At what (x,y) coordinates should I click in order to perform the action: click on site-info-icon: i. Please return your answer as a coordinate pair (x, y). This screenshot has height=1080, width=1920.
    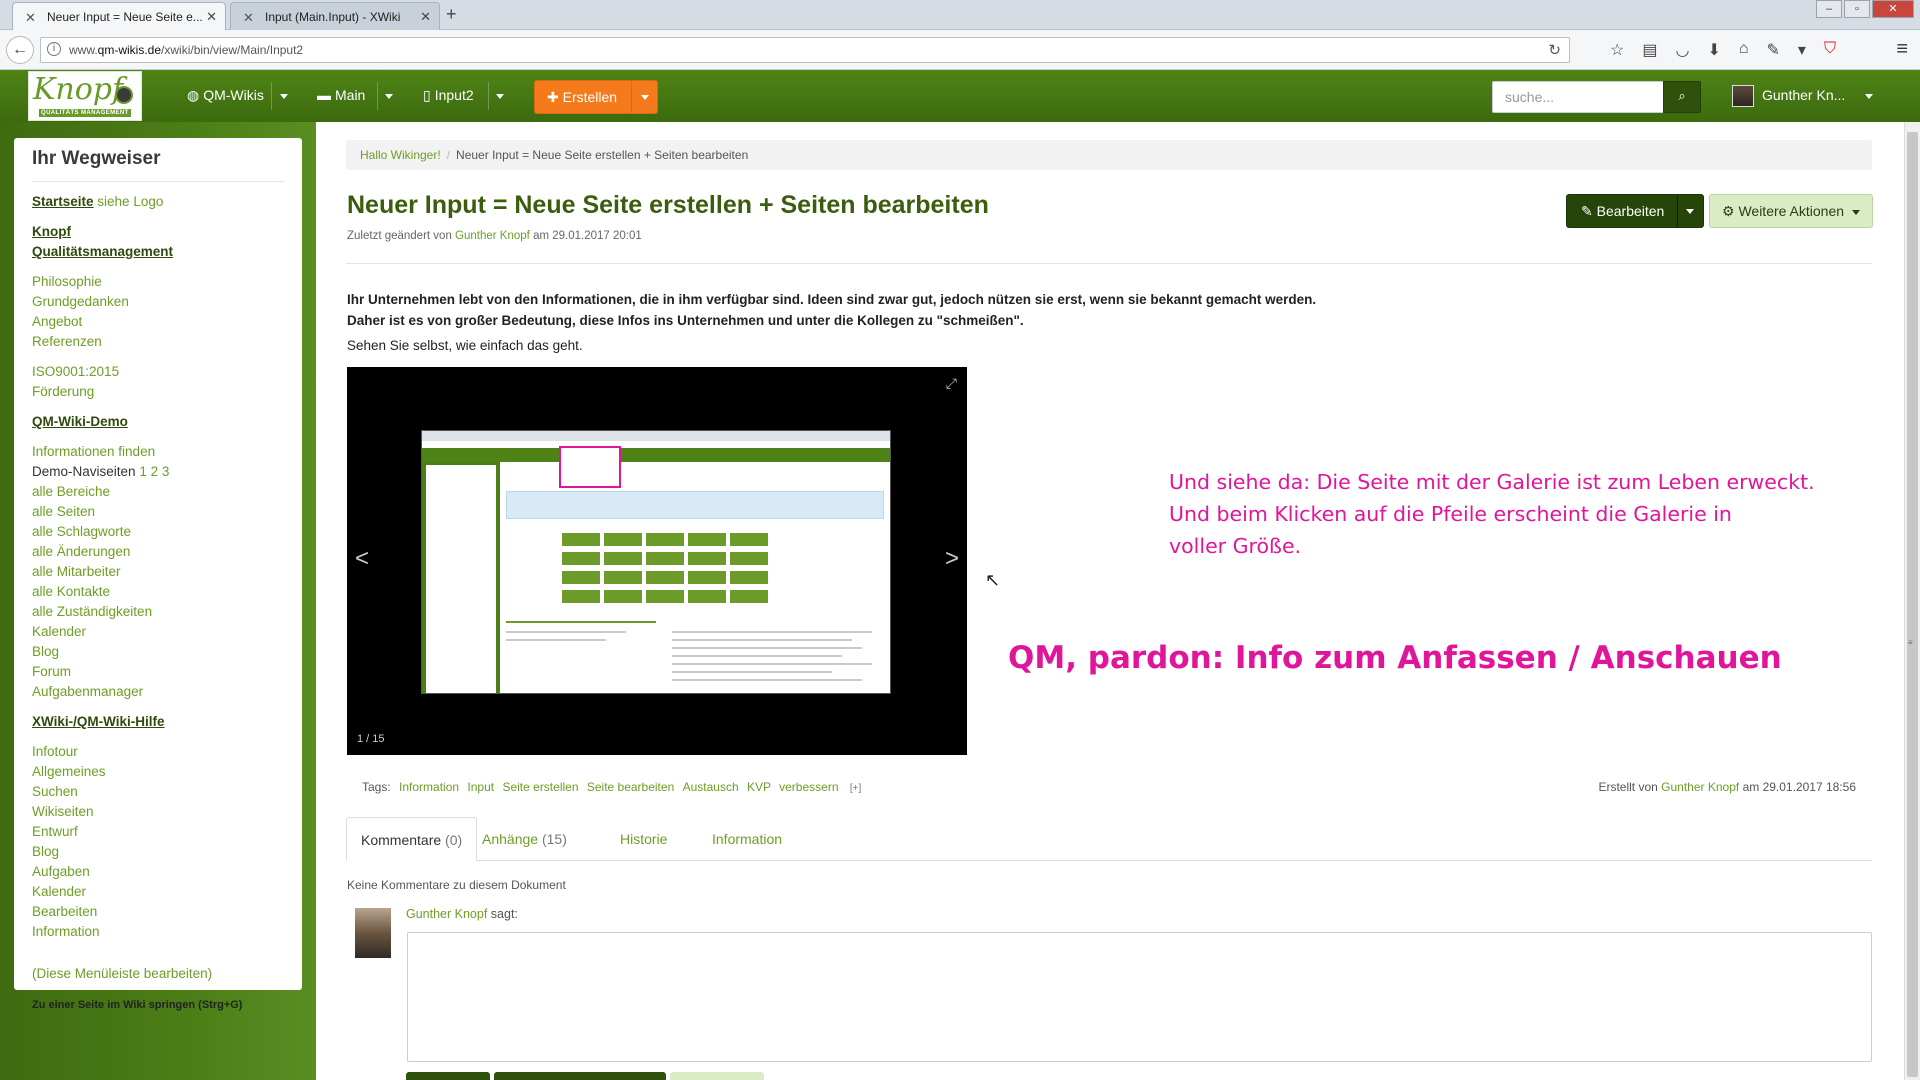
    Looking at the image, I should click on (54, 49).